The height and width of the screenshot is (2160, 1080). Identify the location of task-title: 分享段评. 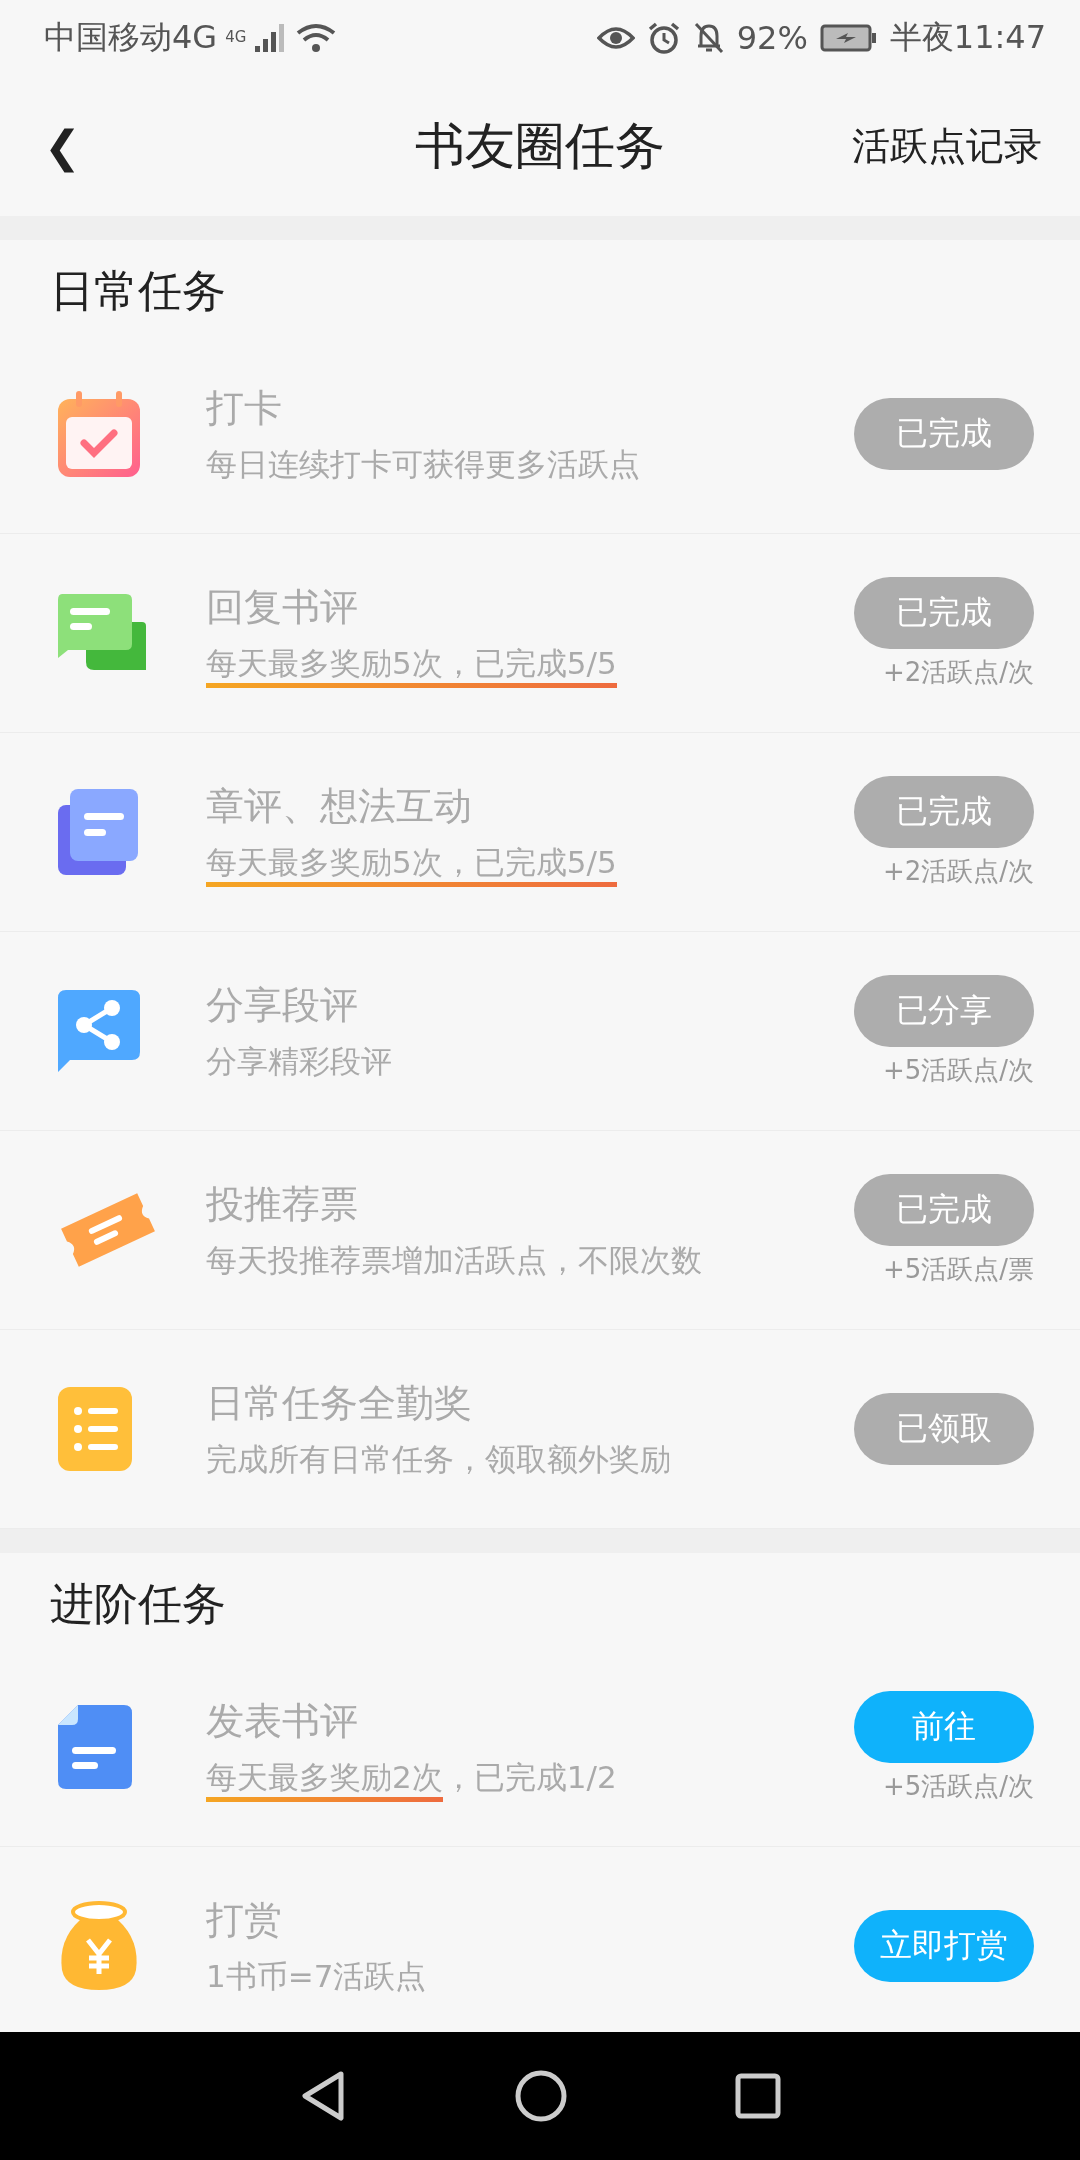
(282, 1005).